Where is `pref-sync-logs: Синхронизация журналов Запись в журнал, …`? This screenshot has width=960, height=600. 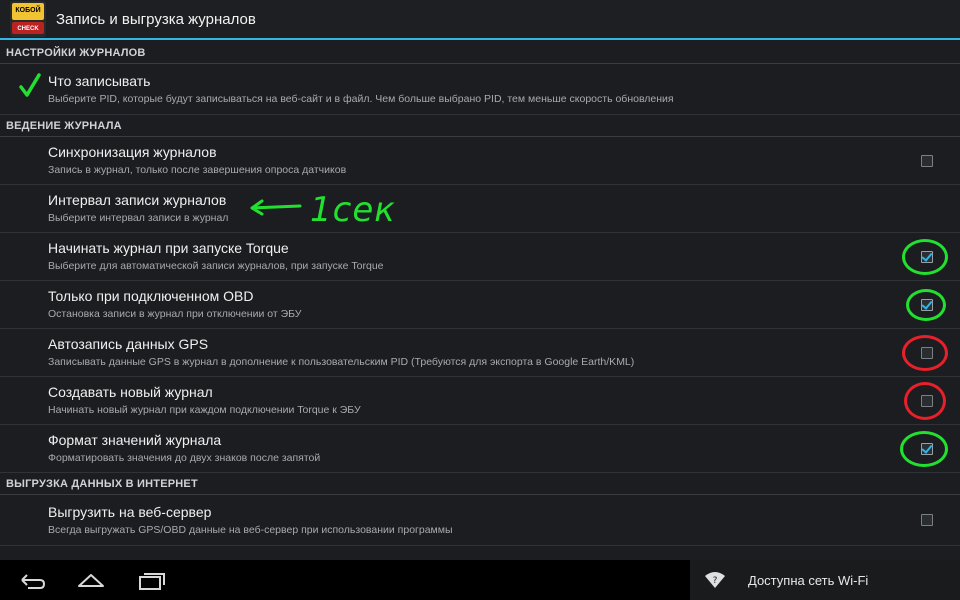
pref-sync-logs: Синхронизация журналов Запись в журнал, … is located at coordinates (480, 161).